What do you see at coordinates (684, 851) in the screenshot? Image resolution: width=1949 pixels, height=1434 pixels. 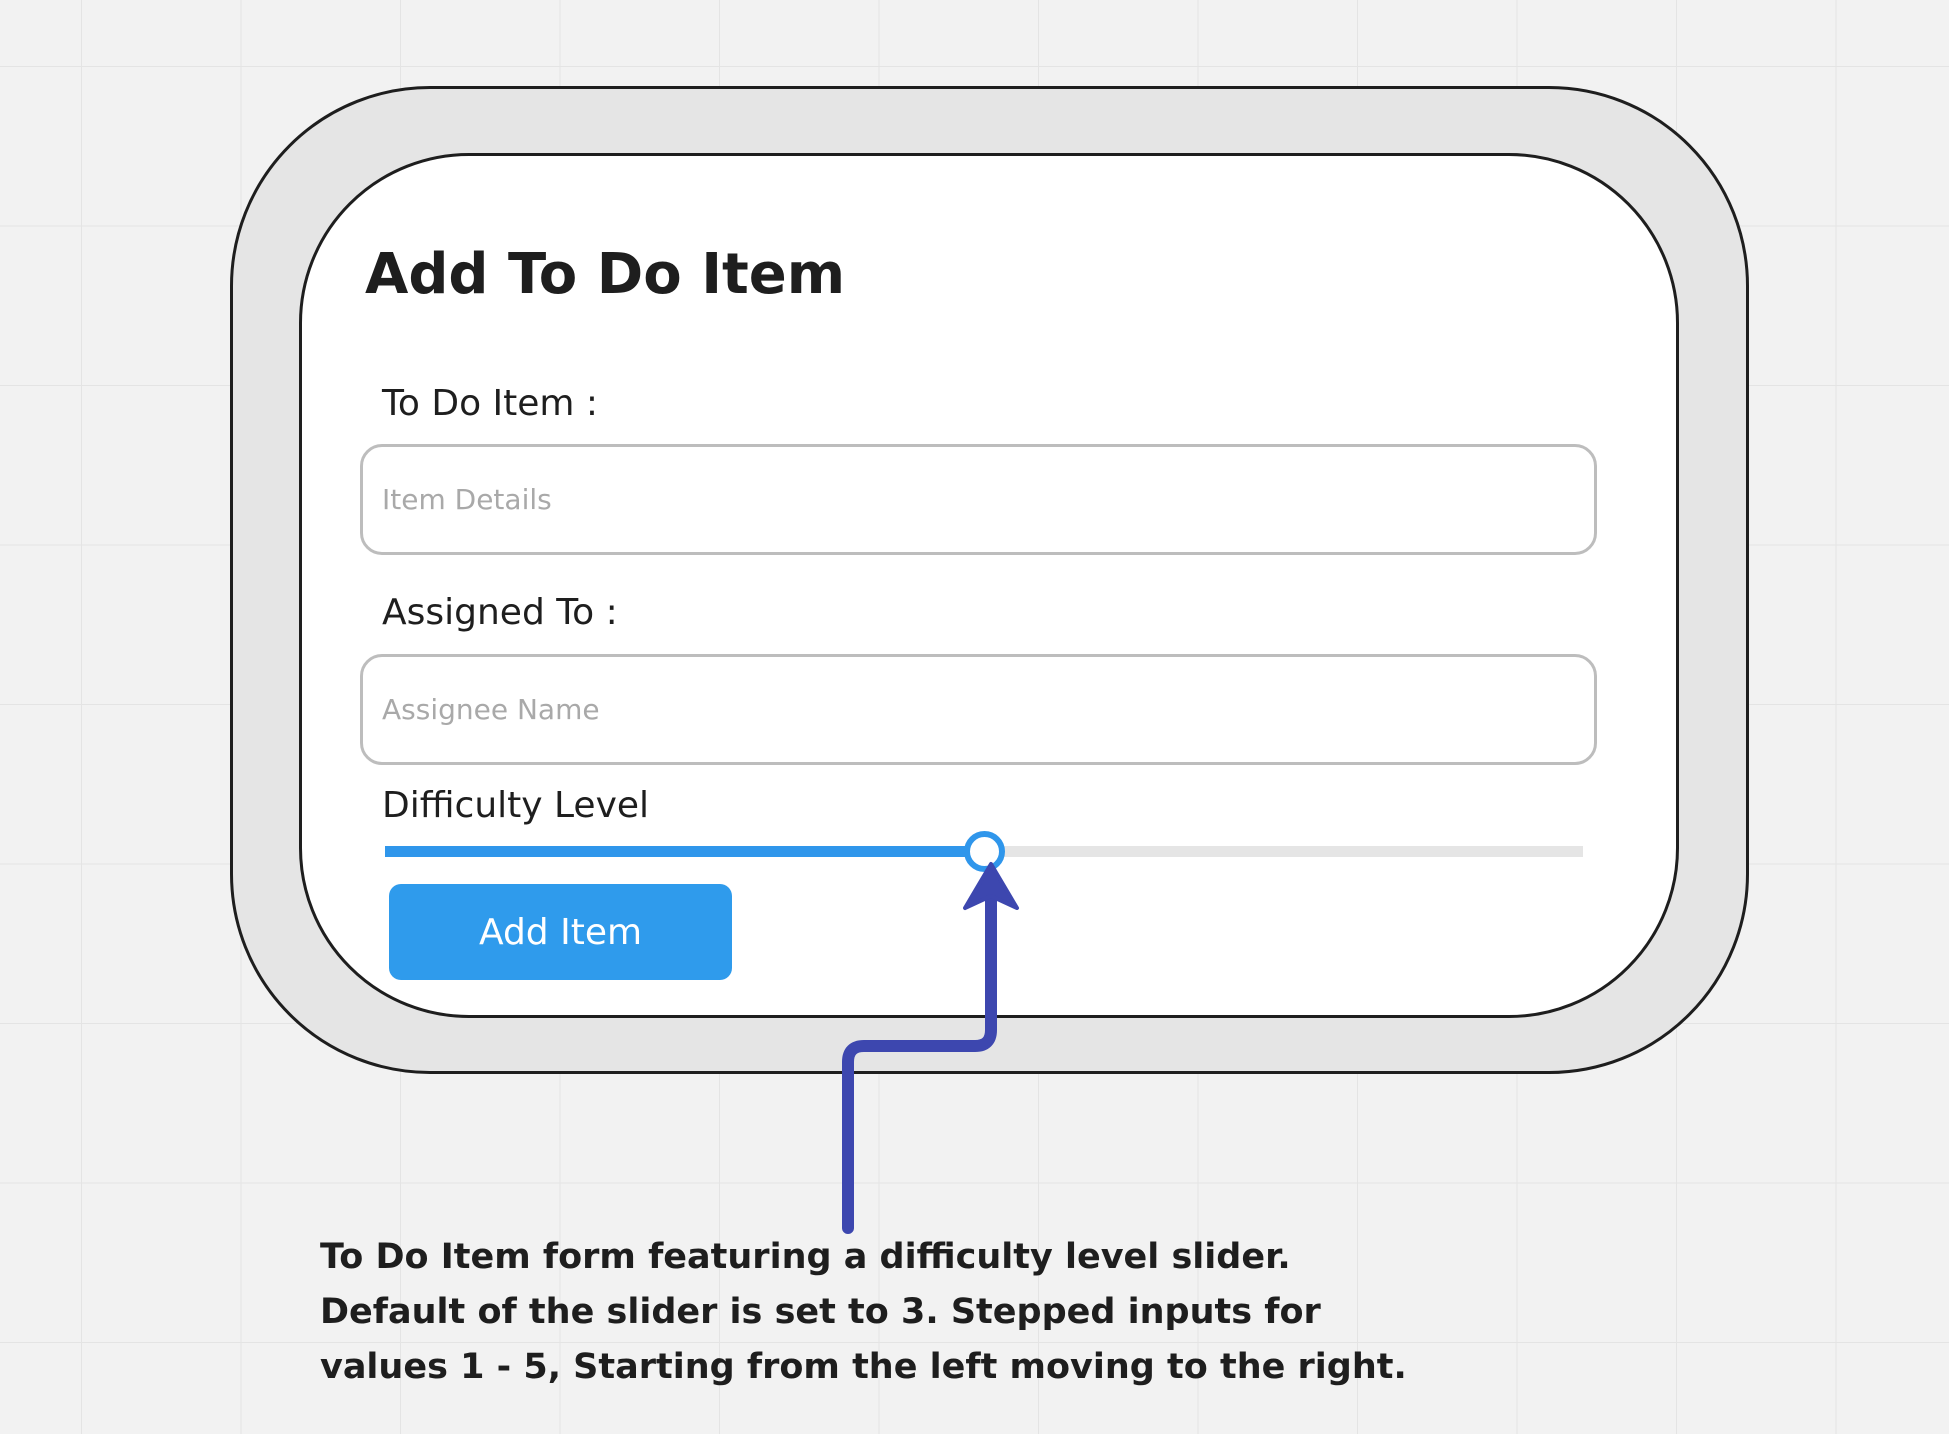 I see `slider-fill` at bounding box center [684, 851].